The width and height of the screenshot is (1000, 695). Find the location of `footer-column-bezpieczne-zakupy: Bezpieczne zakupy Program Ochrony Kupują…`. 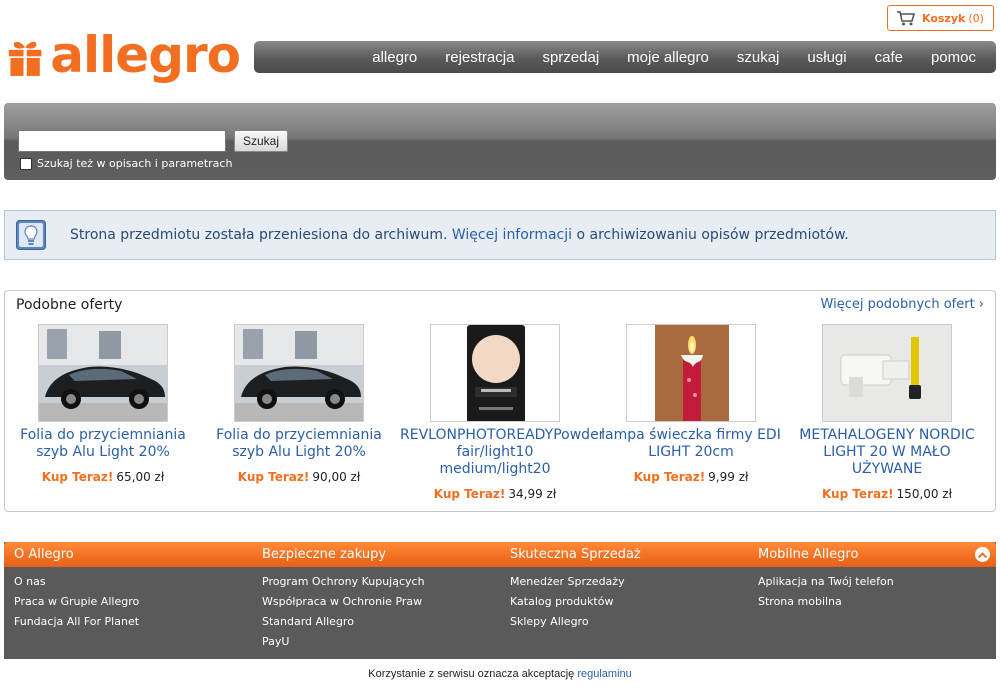

footer-column-bezpieczne-zakupy: Bezpieczne zakupy Program Ochrony Kupują… is located at coordinates (376, 598).